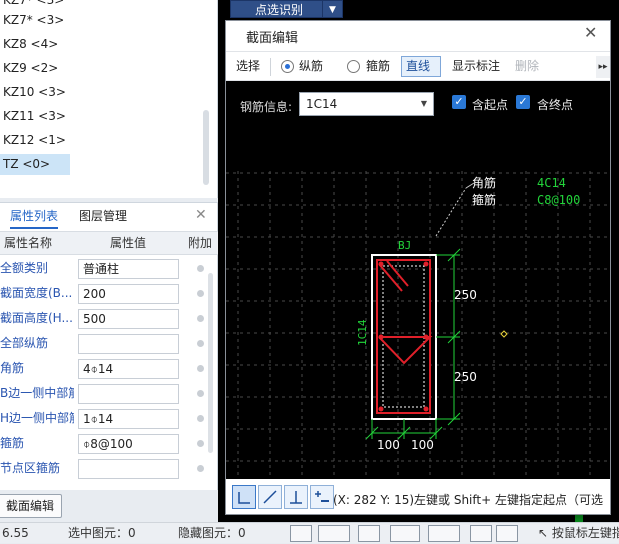  What do you see at coordinates (244, 497) in the screenshot?
I see `ortho-line-icon` at bounding box center [244, 497].